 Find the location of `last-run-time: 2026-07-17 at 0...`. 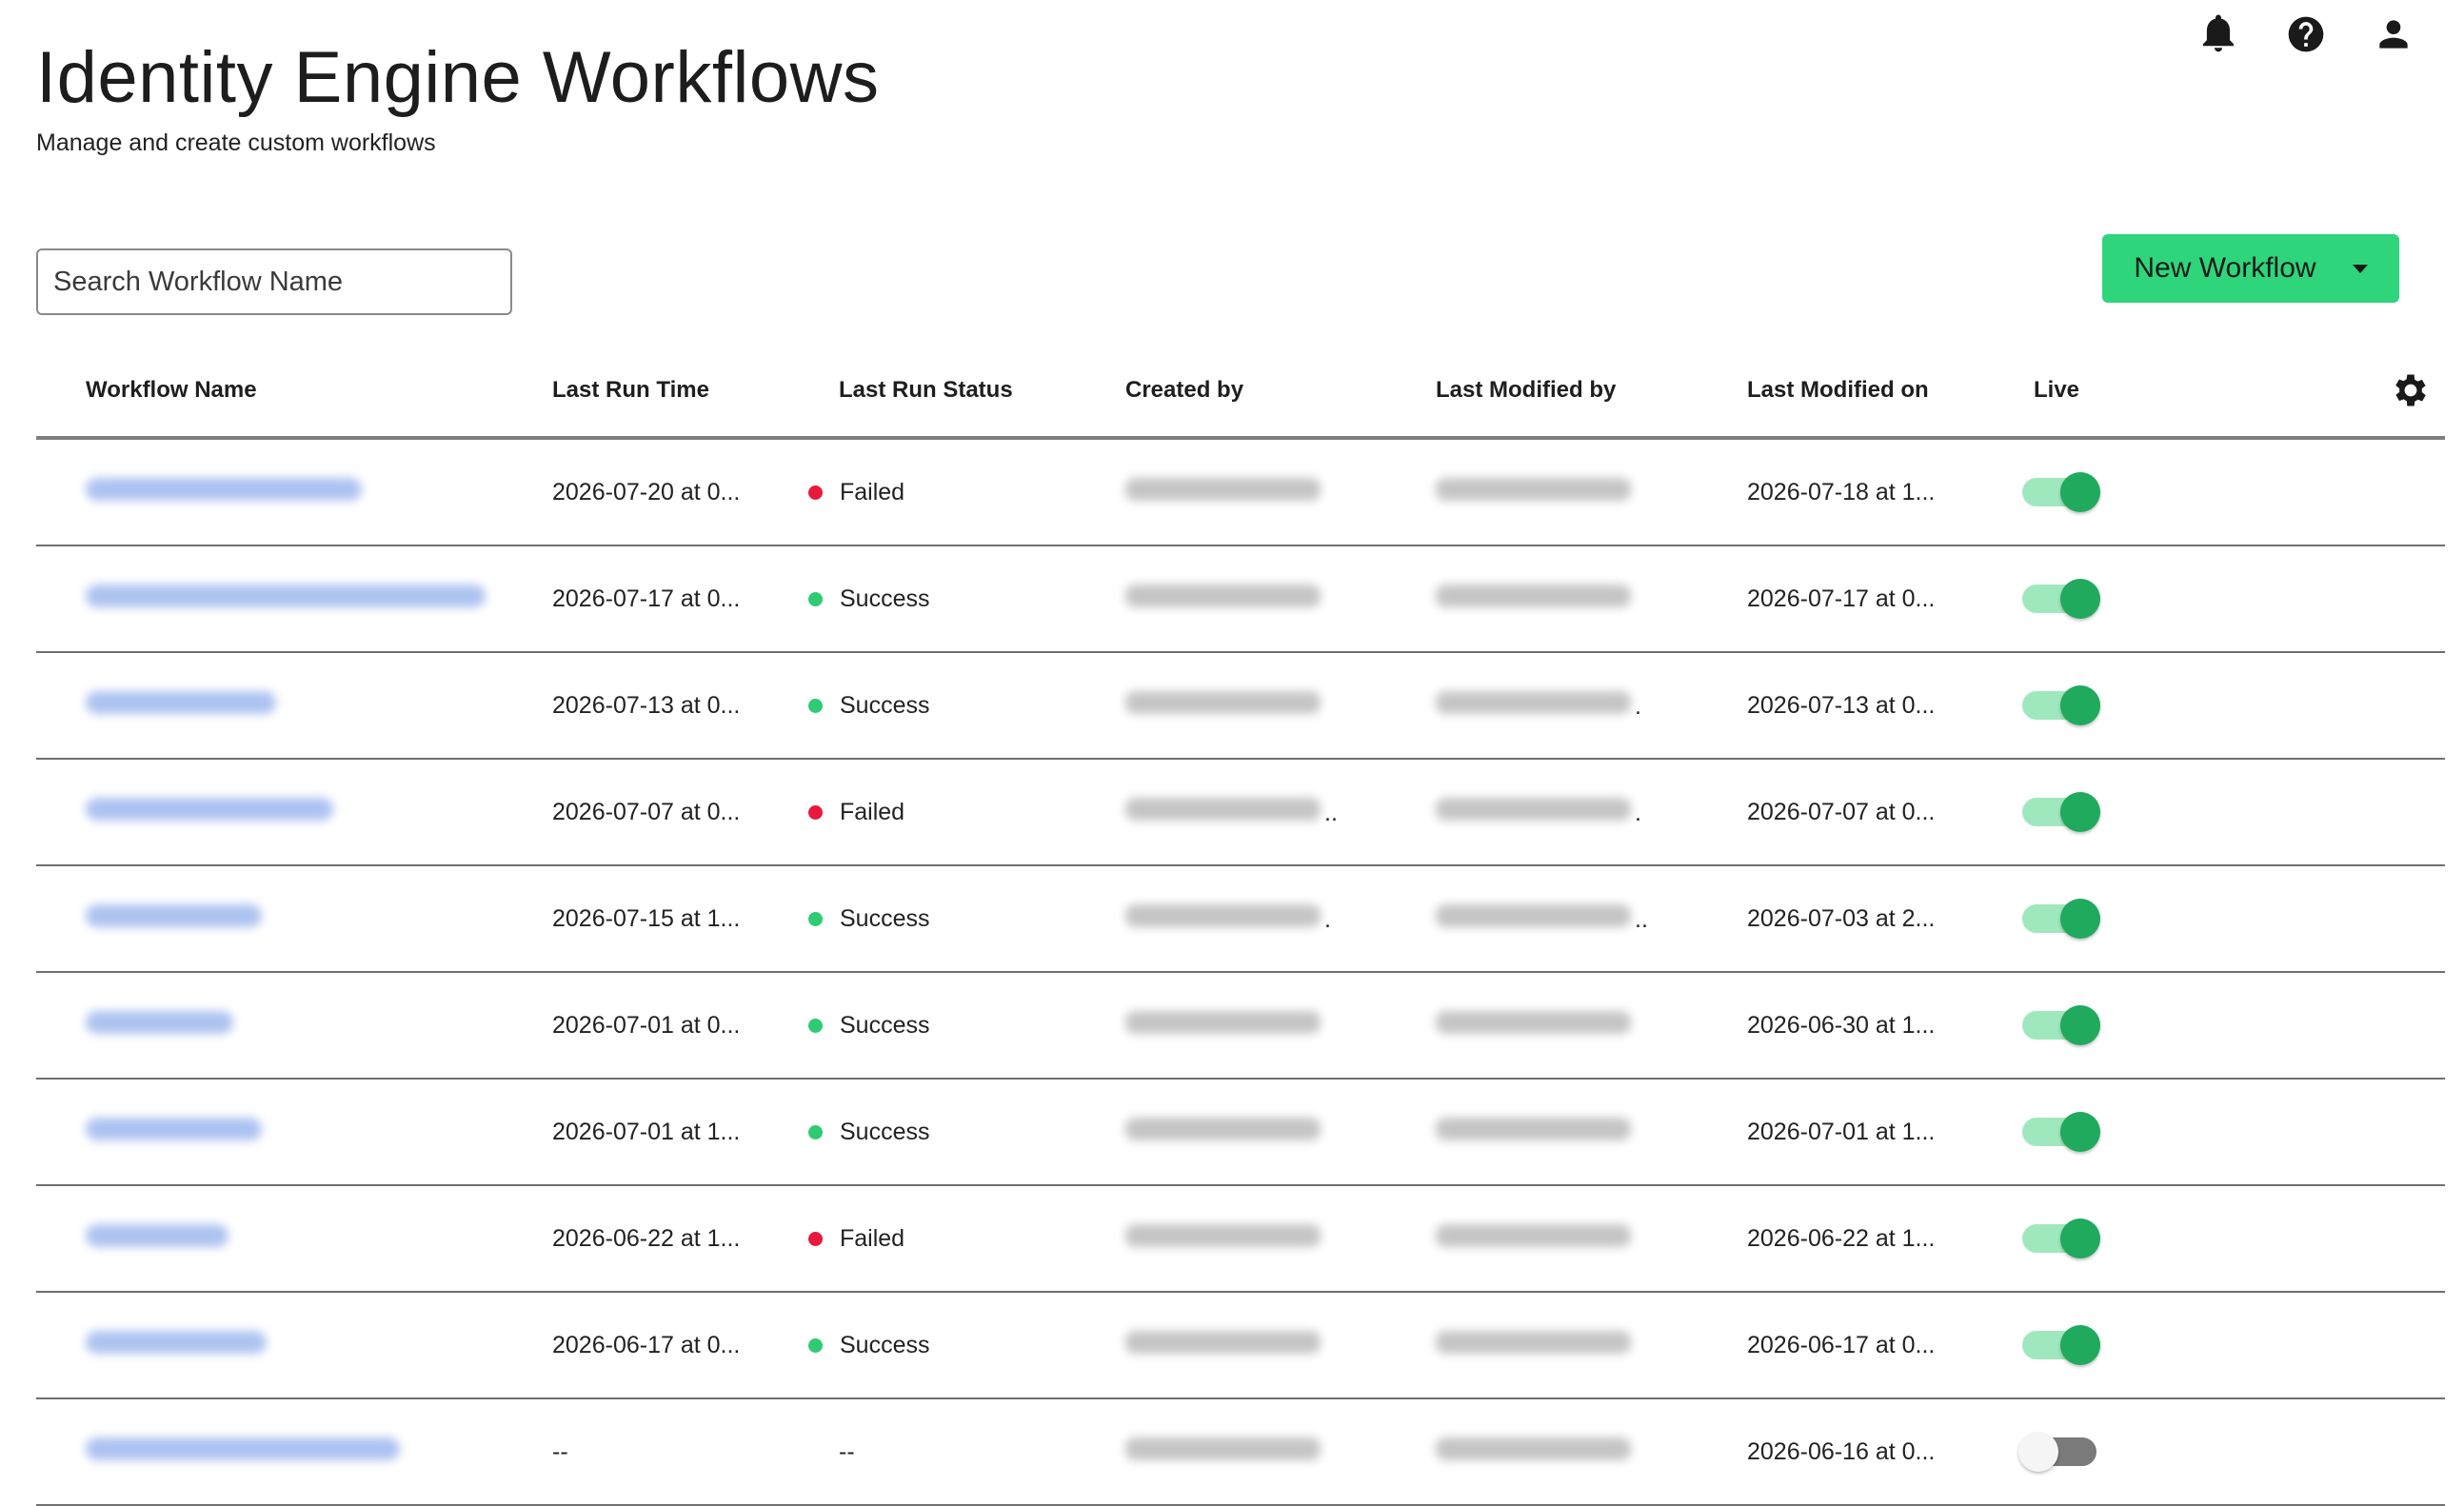

last-run-time: 2026-07-17 at 0... is located at coordinates (646, 598).